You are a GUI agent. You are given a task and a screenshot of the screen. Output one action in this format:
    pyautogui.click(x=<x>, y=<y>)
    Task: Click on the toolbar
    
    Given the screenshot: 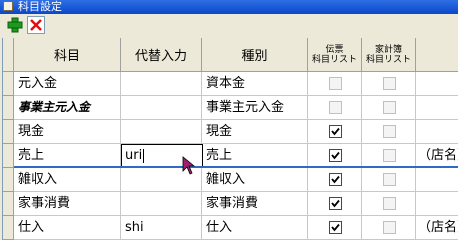 What is the action you would take?
    pyautogui.click(x=229, y=26)
    